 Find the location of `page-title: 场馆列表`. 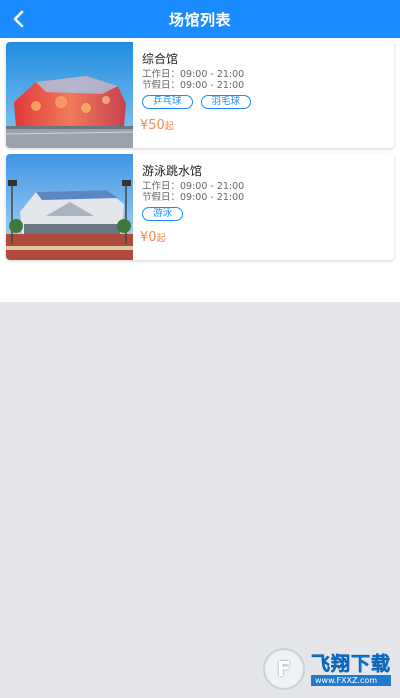

page-title: 场馆列表 is located at coordinates (199, 20).